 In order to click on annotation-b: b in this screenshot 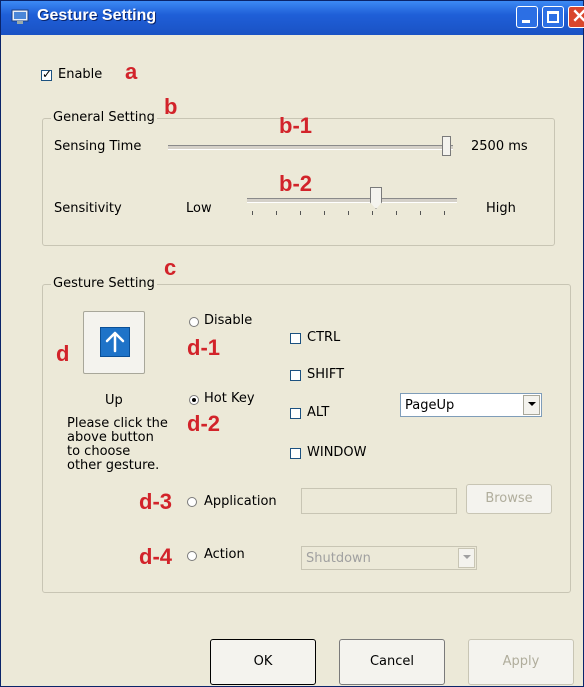, I will do `click(171, 106)`.